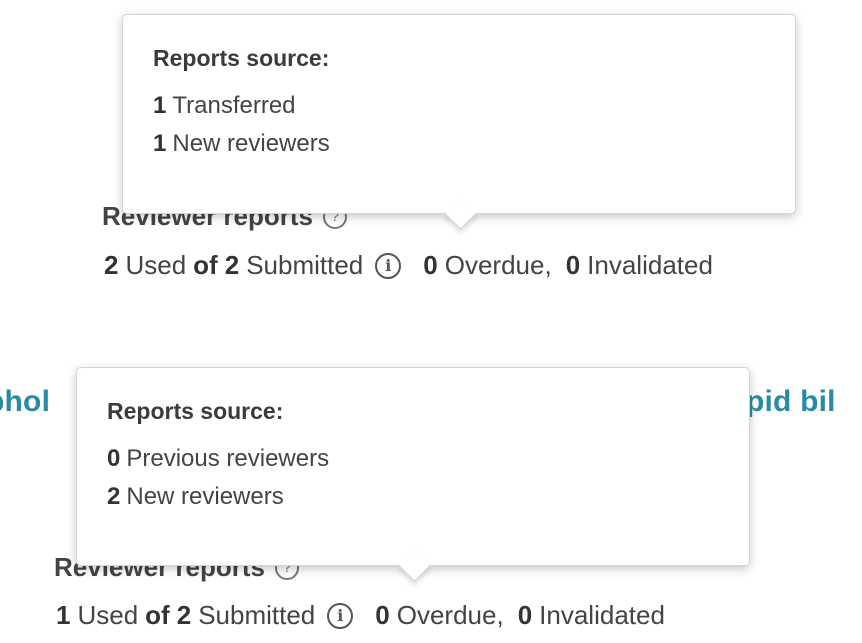 The height and width of the screenshot is (643, 862). What do you see at coordinates (413, 497) in the screenshot?
I see `popover-row-new-reviewers: 2 New reviewers` at bounding box center [413, 497].